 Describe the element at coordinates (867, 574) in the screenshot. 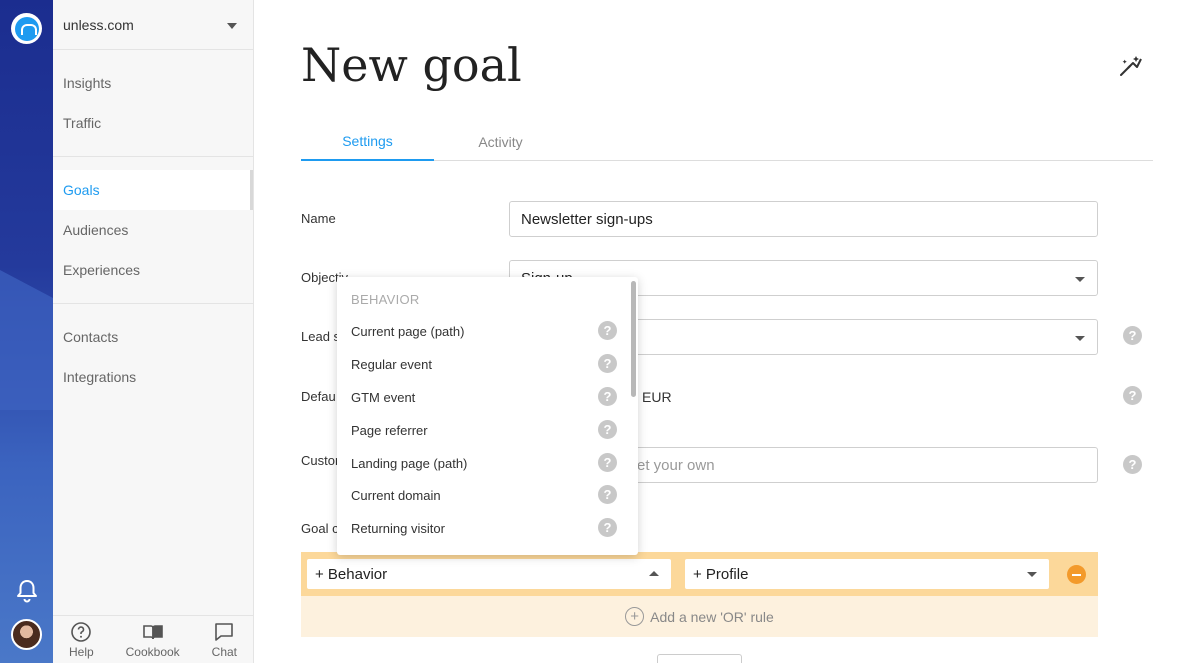

I see `profile-select: + Profile` at that location.